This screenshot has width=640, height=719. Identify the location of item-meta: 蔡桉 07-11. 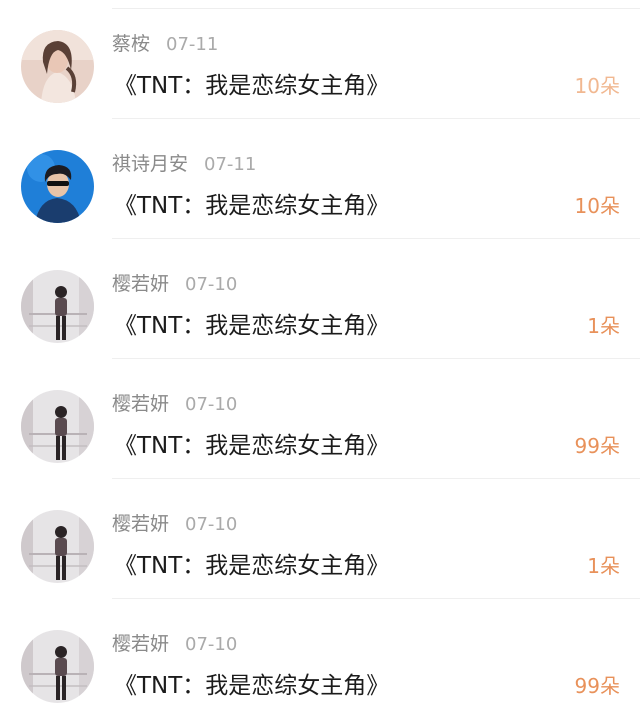
(165, 44).